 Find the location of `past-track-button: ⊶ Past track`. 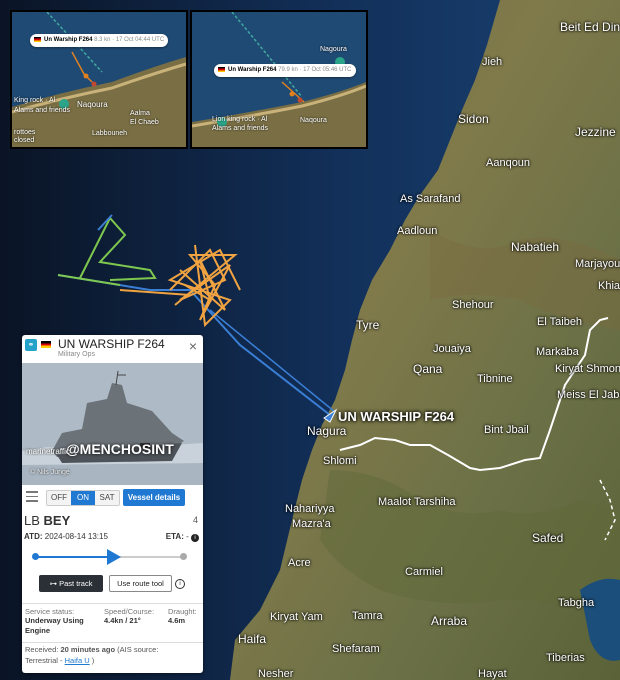

past-track-button: ⊶ Past track is located at coordinates (71, 583).